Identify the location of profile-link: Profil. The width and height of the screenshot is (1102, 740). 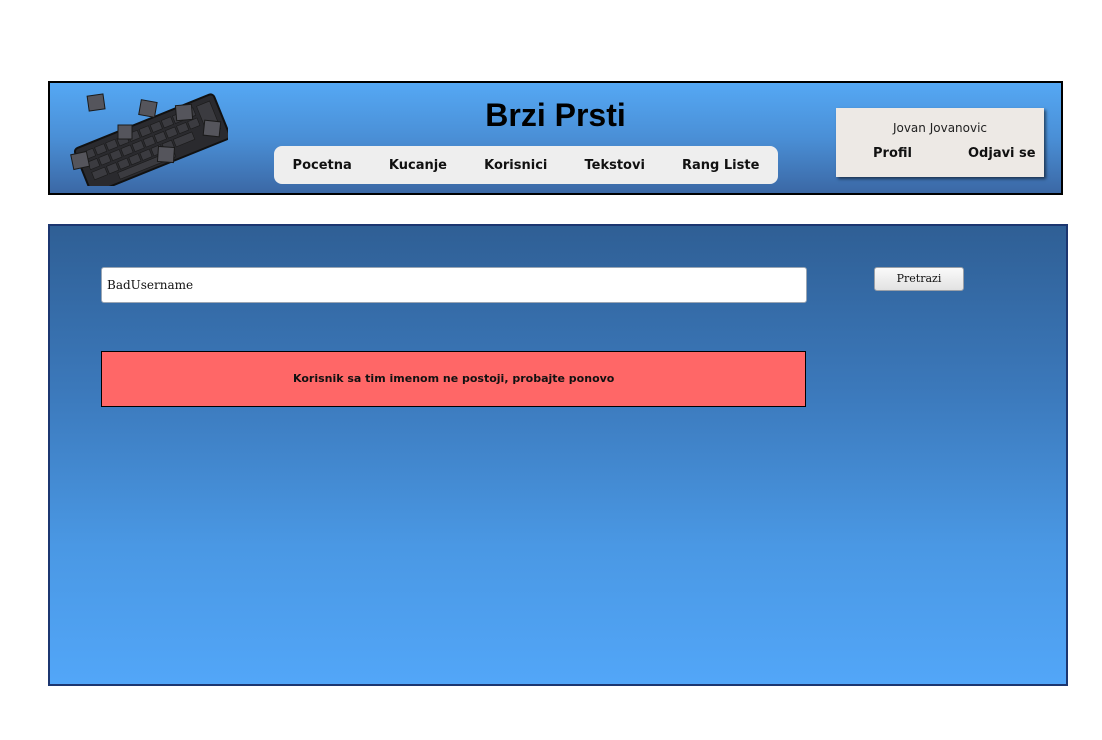
(892, 153).